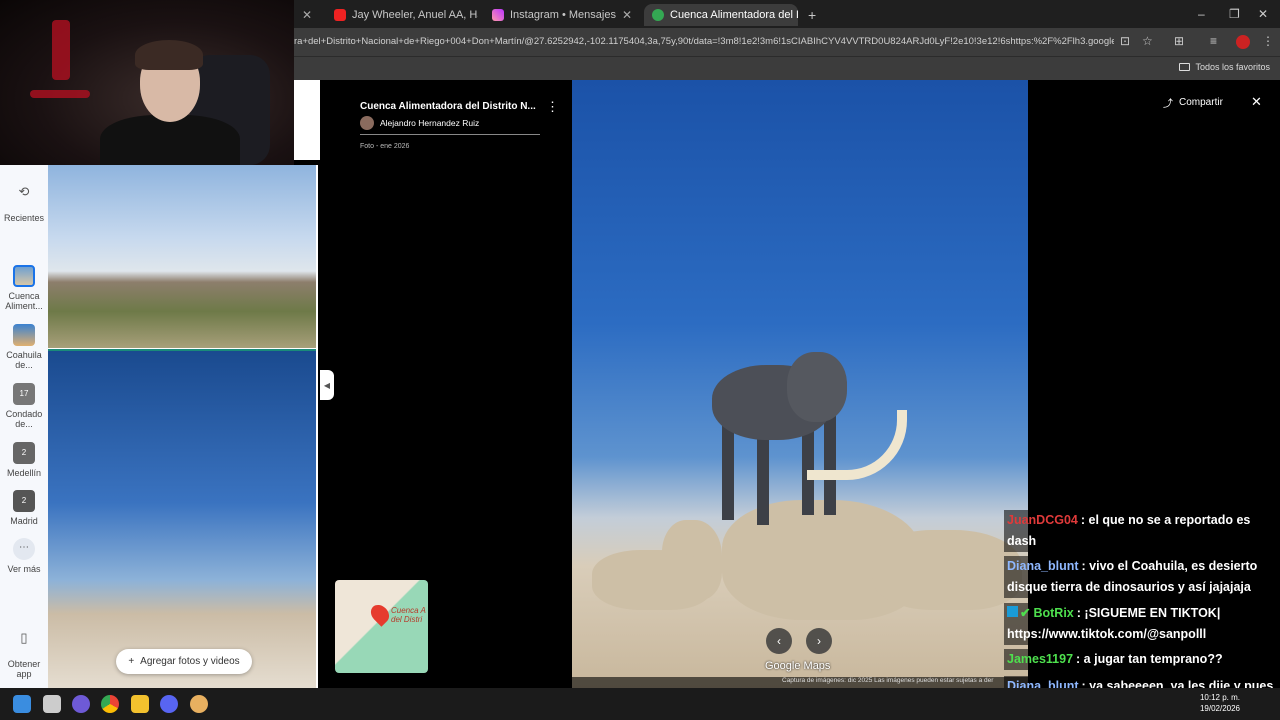  What do you see at coordinates (307, 120) in the screenshot?
I see `panel-edge` at bounding box center [307, 120].